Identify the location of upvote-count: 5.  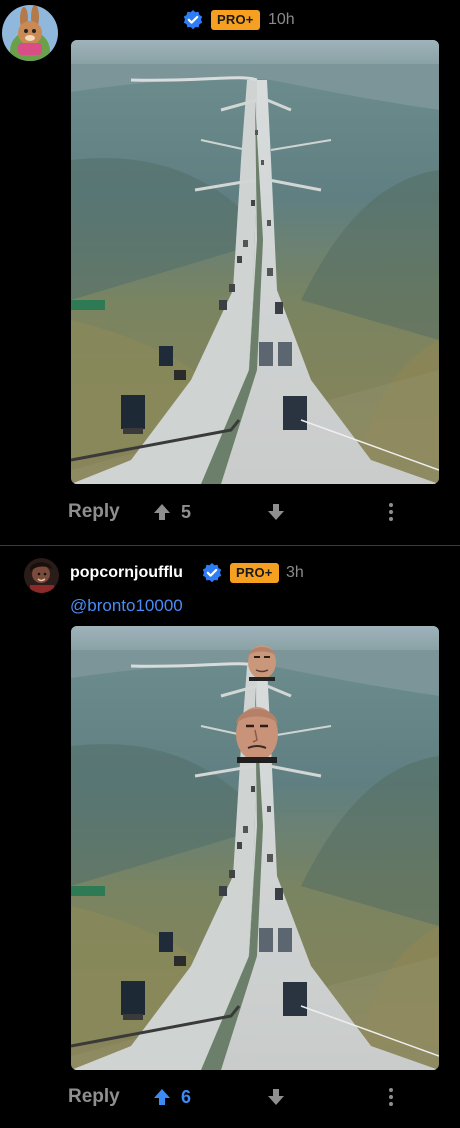
(186, 512).